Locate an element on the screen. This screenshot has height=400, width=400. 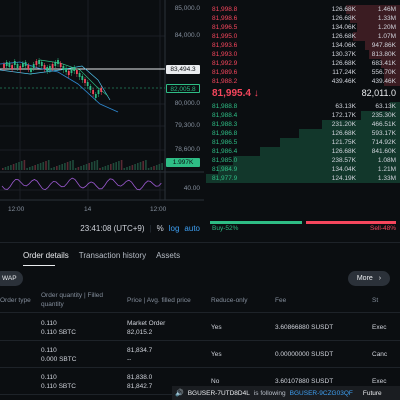
ask-row: 81,989.6 117.24K 556.70K is located at coordinates (303, 72).